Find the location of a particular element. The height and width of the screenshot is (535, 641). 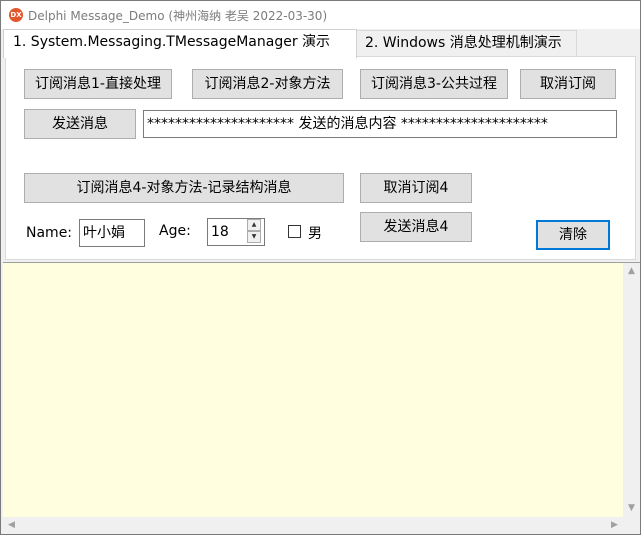

scroll-down-arrow-icon: ▼ is located at coordinates (631, 508).